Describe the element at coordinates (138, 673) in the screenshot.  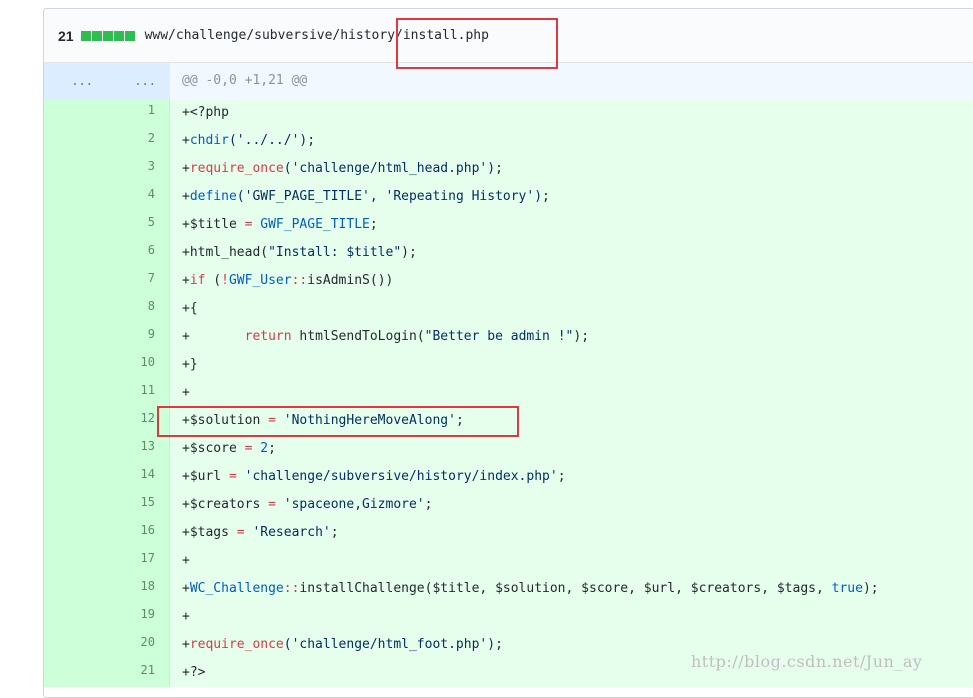
I see `new-line-number: 21` at that location.